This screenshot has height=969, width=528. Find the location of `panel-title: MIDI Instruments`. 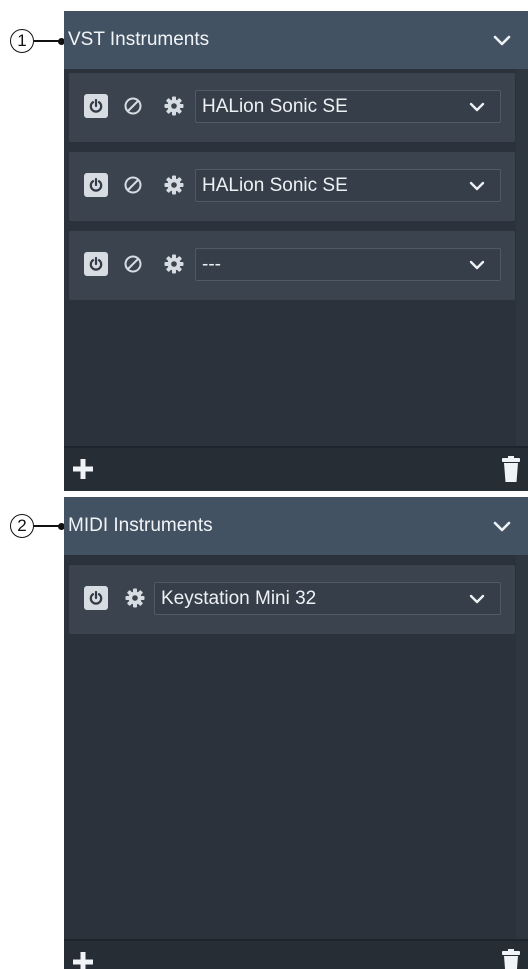

panel-title: MIDI Instruments is located at coordinates (140, 525).